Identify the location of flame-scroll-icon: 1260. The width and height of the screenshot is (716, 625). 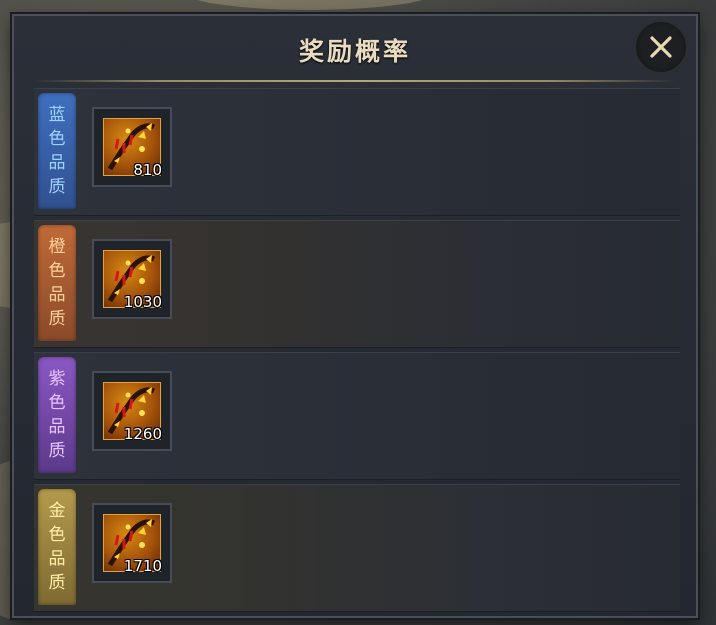
(132, 412).